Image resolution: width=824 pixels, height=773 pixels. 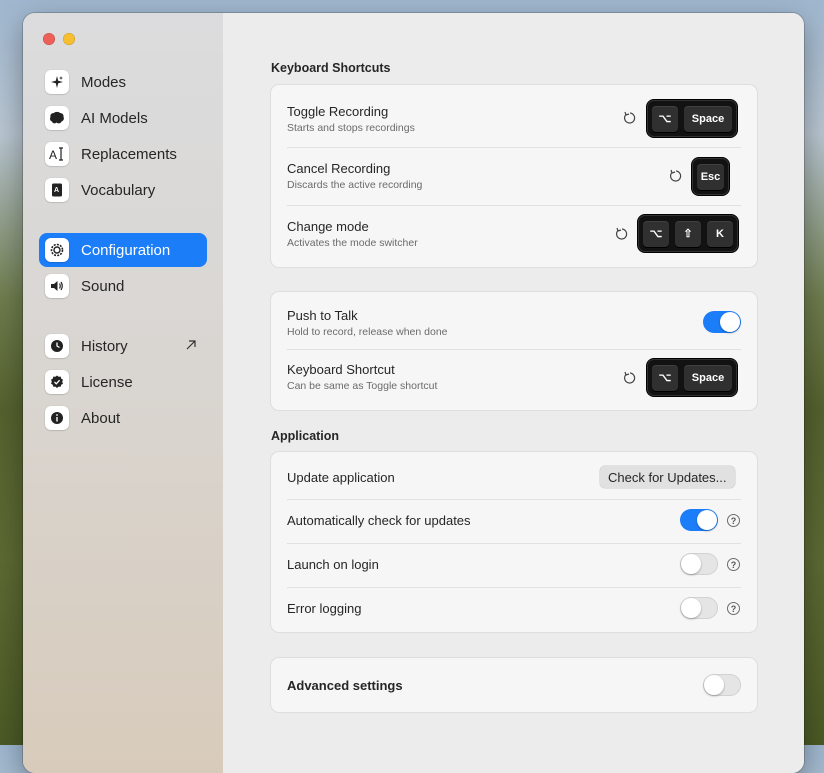 What do you see at coordinates (69, 39) in the screenshot?
I see `minimize-window-button` at bounding box center [69, 39].